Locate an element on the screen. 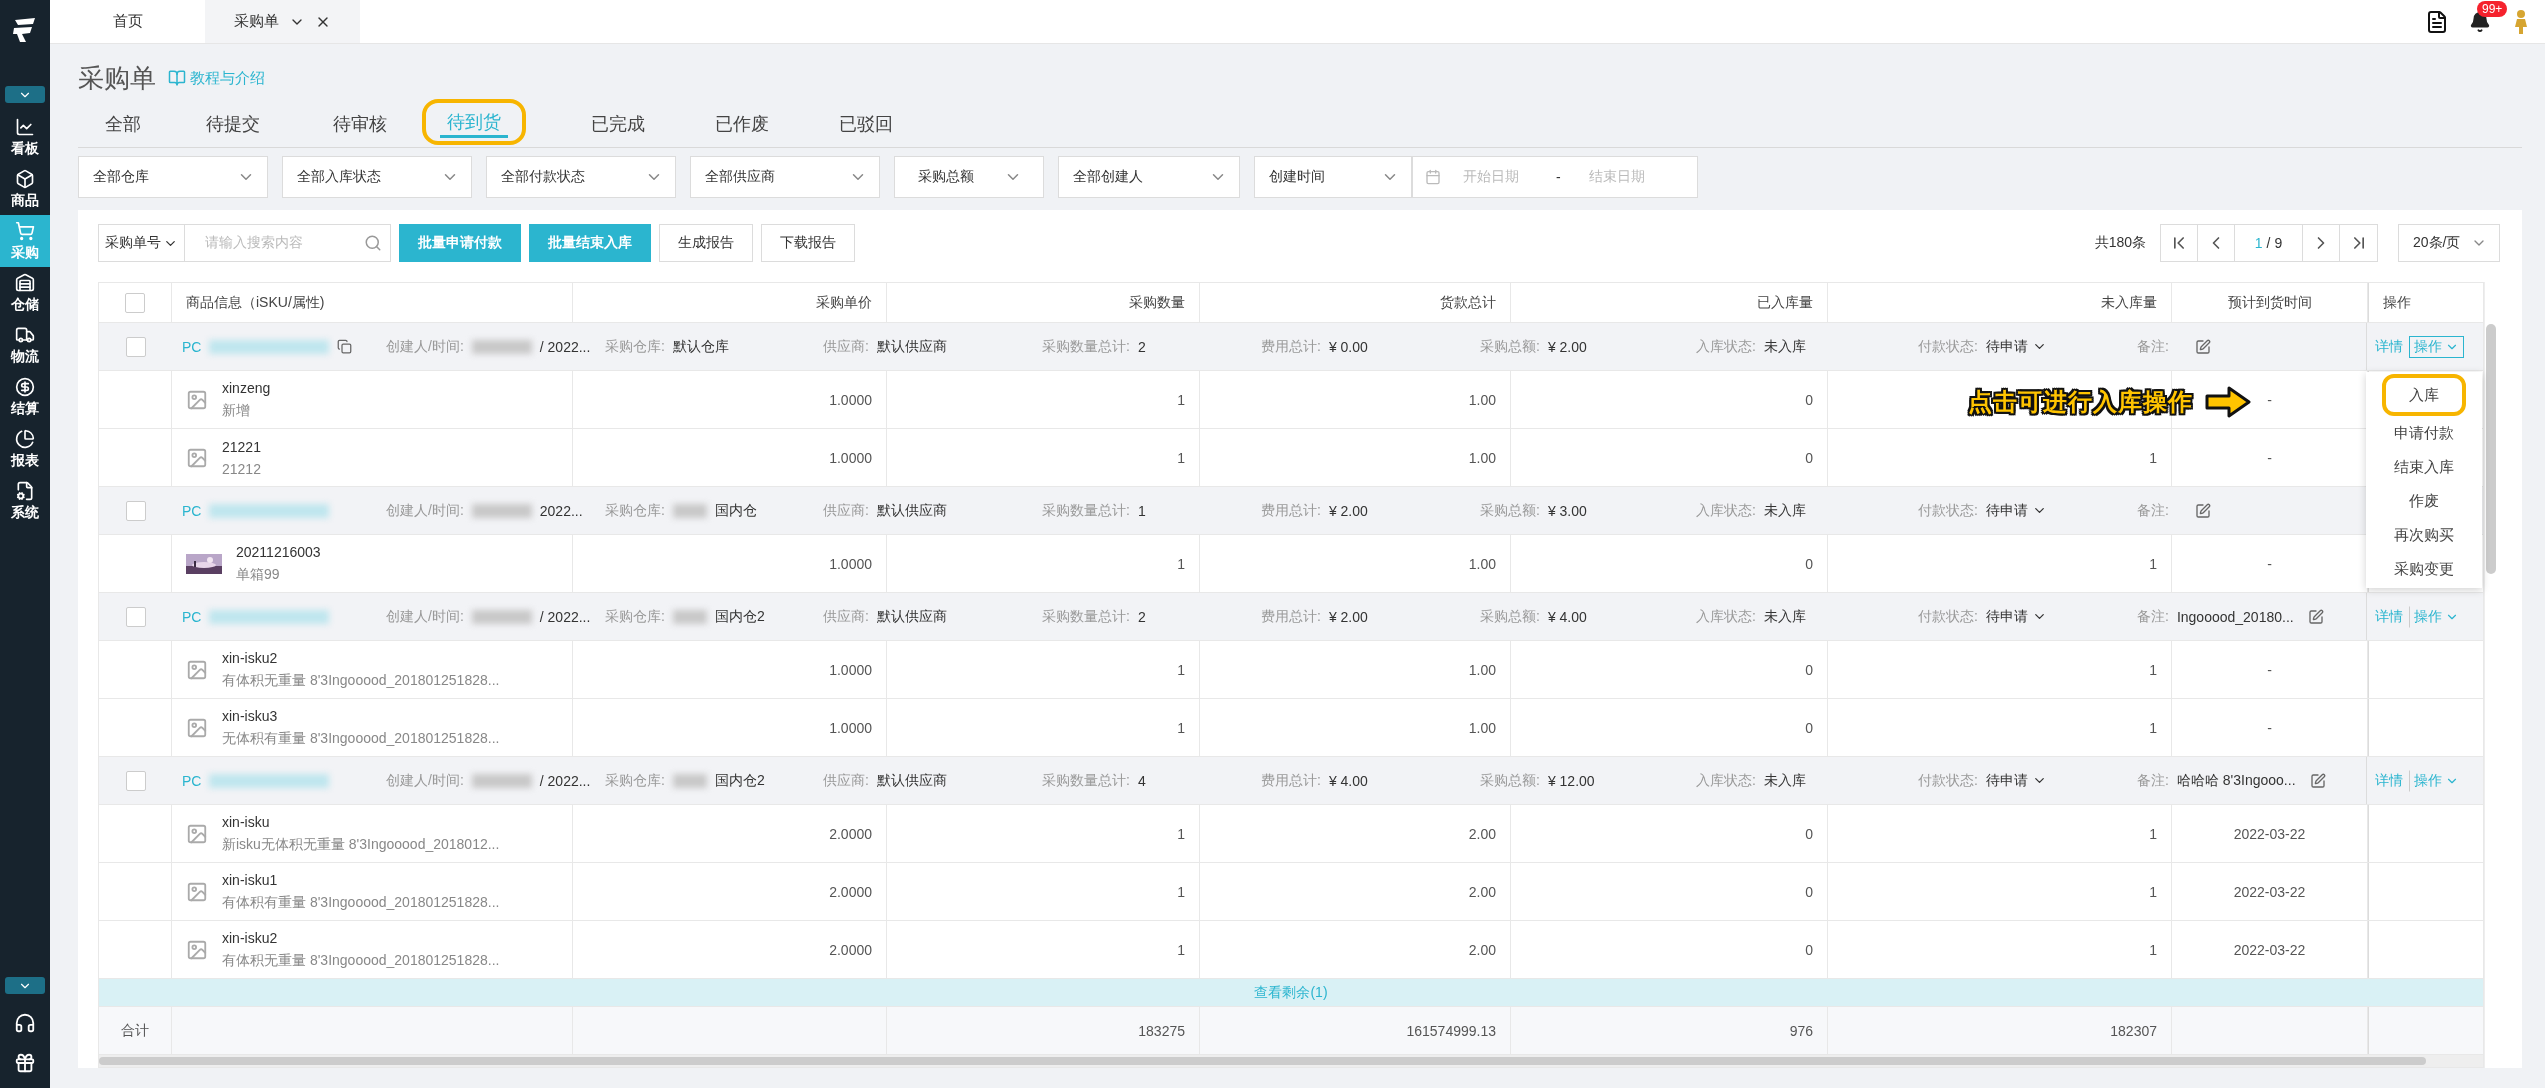 The image size is (2545, 1088). product-name: xin-isku is located at coordinates (246, 821).